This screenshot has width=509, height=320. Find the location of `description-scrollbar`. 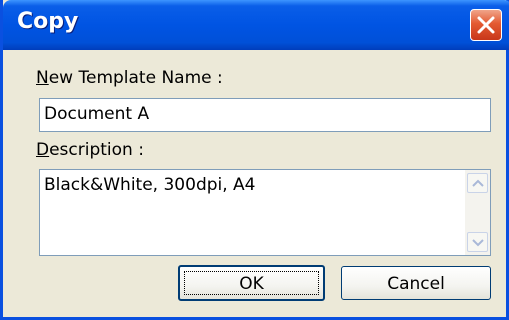

description-scrollbar is located at coordinates (477, 212).